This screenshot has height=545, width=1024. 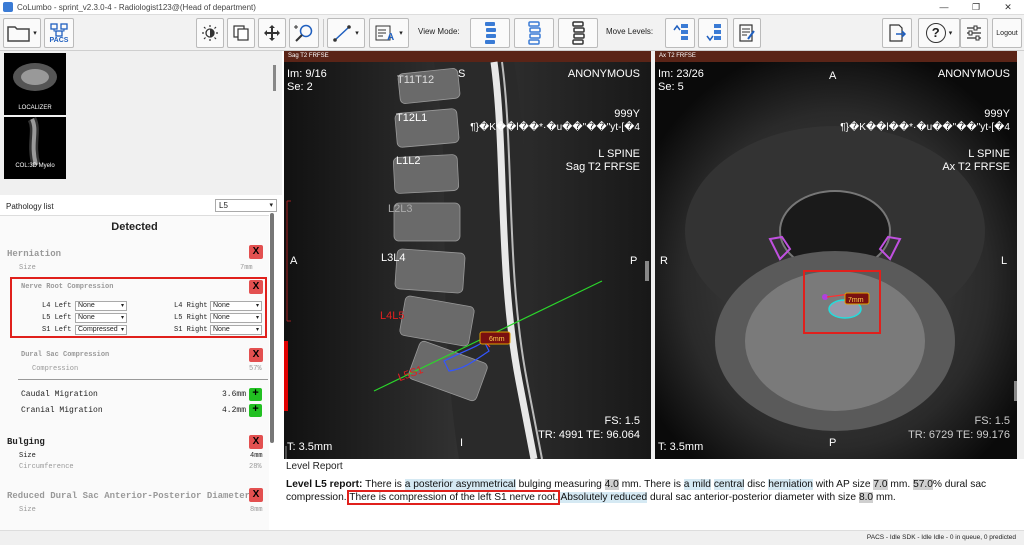 I want to click on sag-slice-thickness: T: 3.5mm, so click(x=310, y=447).